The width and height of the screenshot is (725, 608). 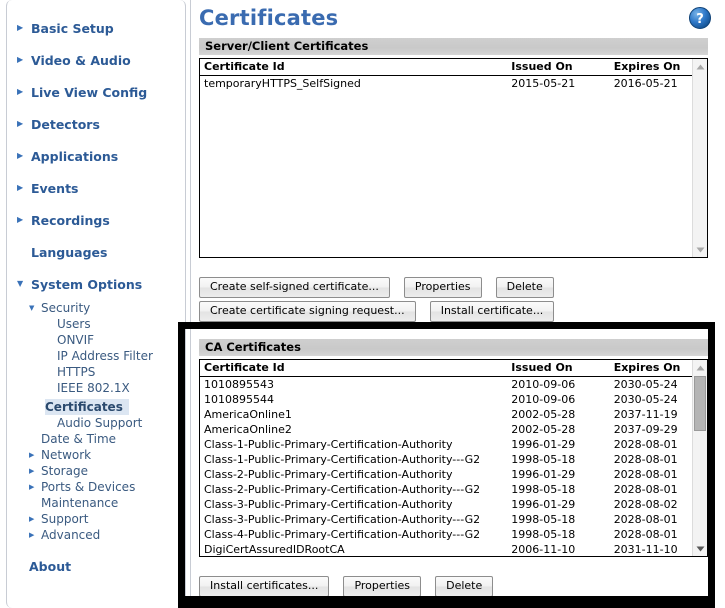 What do you see at coordinates (524, 287) in the screenshot?
I see `server-delete-button: Delete` at bounding box center [524, 287].